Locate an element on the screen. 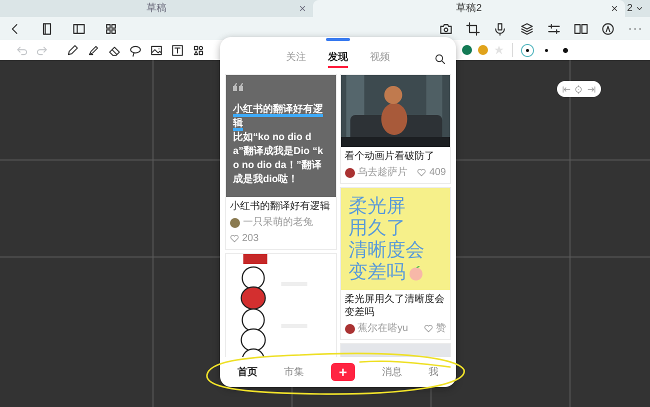  nav-tab: 市集 is located at coordinates (294, 372).